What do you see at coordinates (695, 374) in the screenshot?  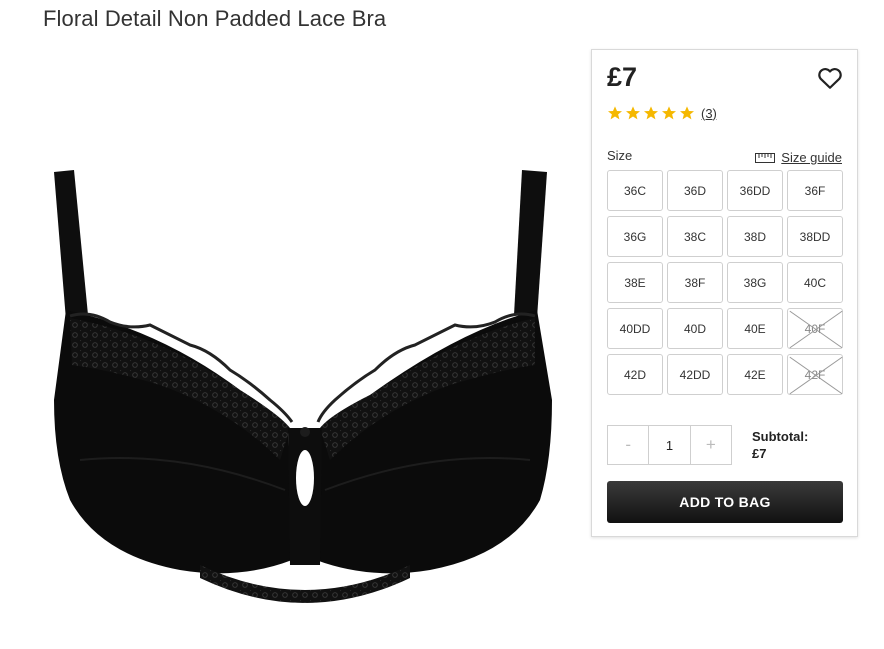 I see `size-option: 42DD` at bounding box center [695, 374].